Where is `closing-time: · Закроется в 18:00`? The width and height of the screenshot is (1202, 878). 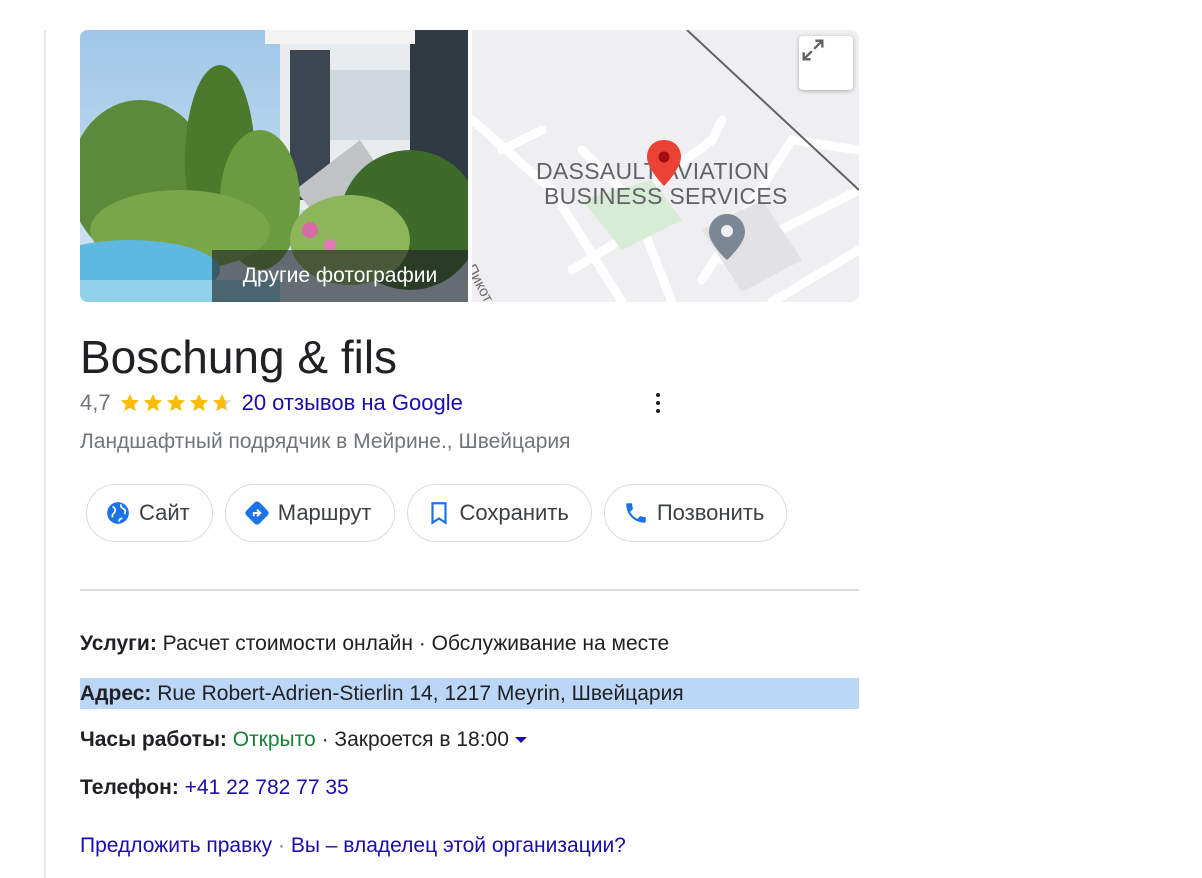 closing-time: · Закроется в 18:00 is located at coordinates (415, 739).